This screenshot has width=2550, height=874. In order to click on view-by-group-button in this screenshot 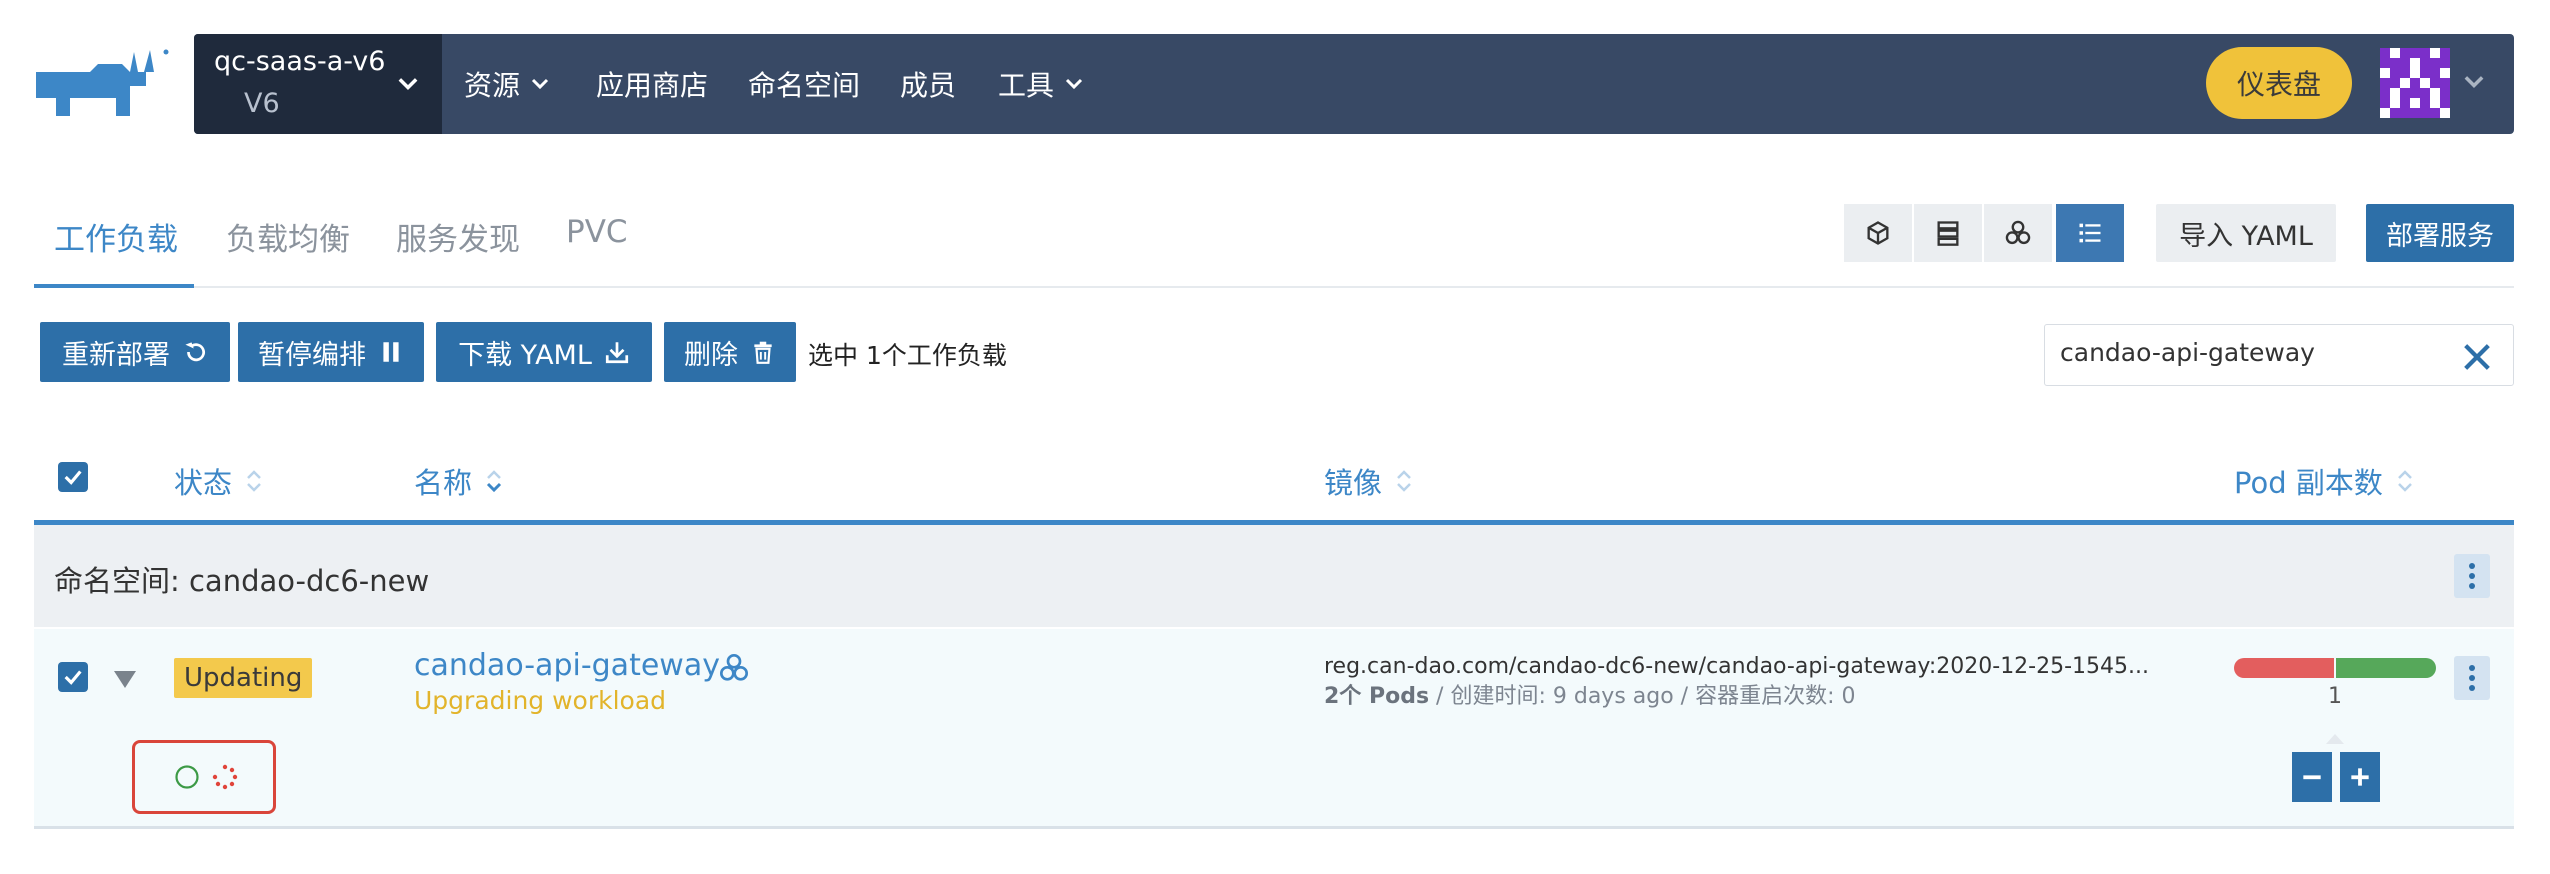, I will do `click(2018, 233)`.